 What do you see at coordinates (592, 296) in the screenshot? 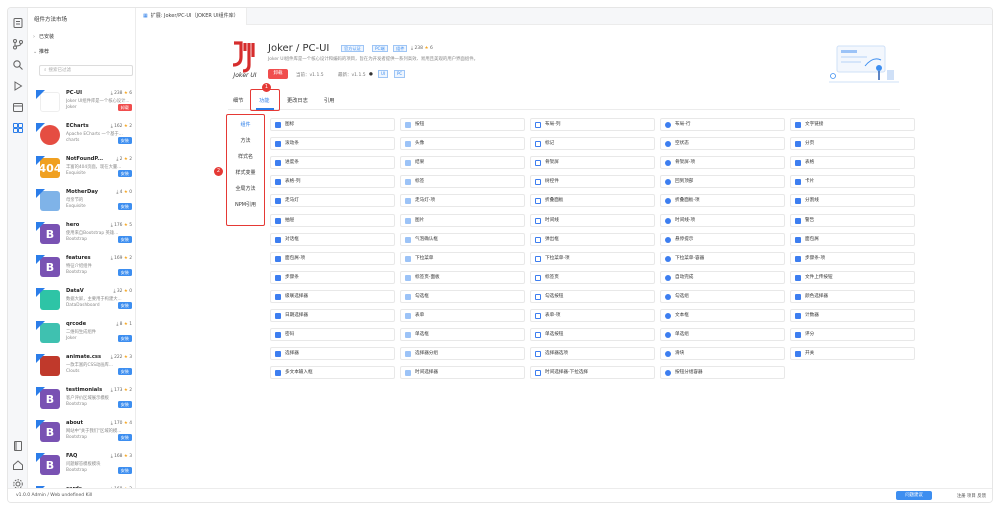
I see `component-cell: 勾选按钮` at bounding box center [592, 296].